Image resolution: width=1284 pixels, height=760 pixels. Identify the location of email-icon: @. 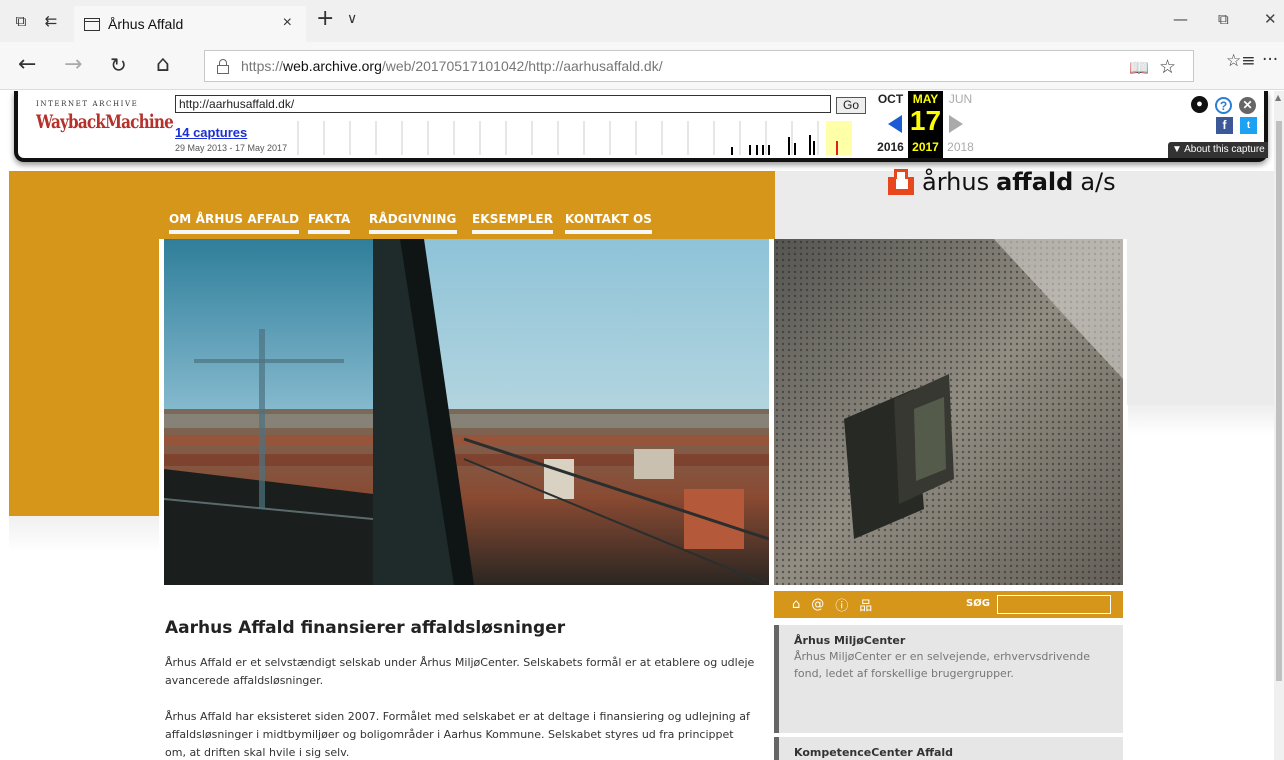
(817, 604).